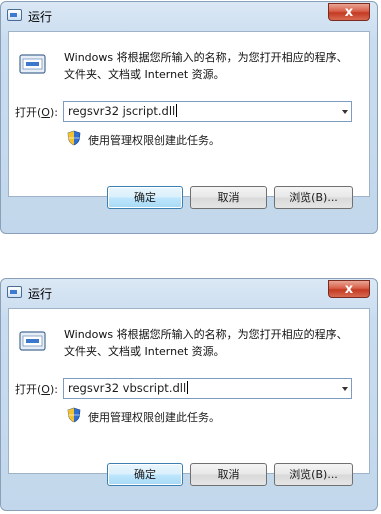 This screenshot has width=381, height=514. I want to click on command-input: regsvr32 jscript.dll, so click(207, 111).